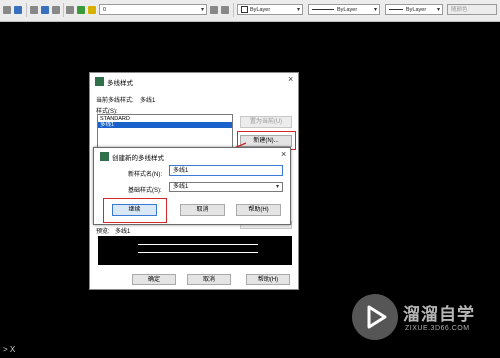  I want to click on lineweight-preview, so click(396, 10).